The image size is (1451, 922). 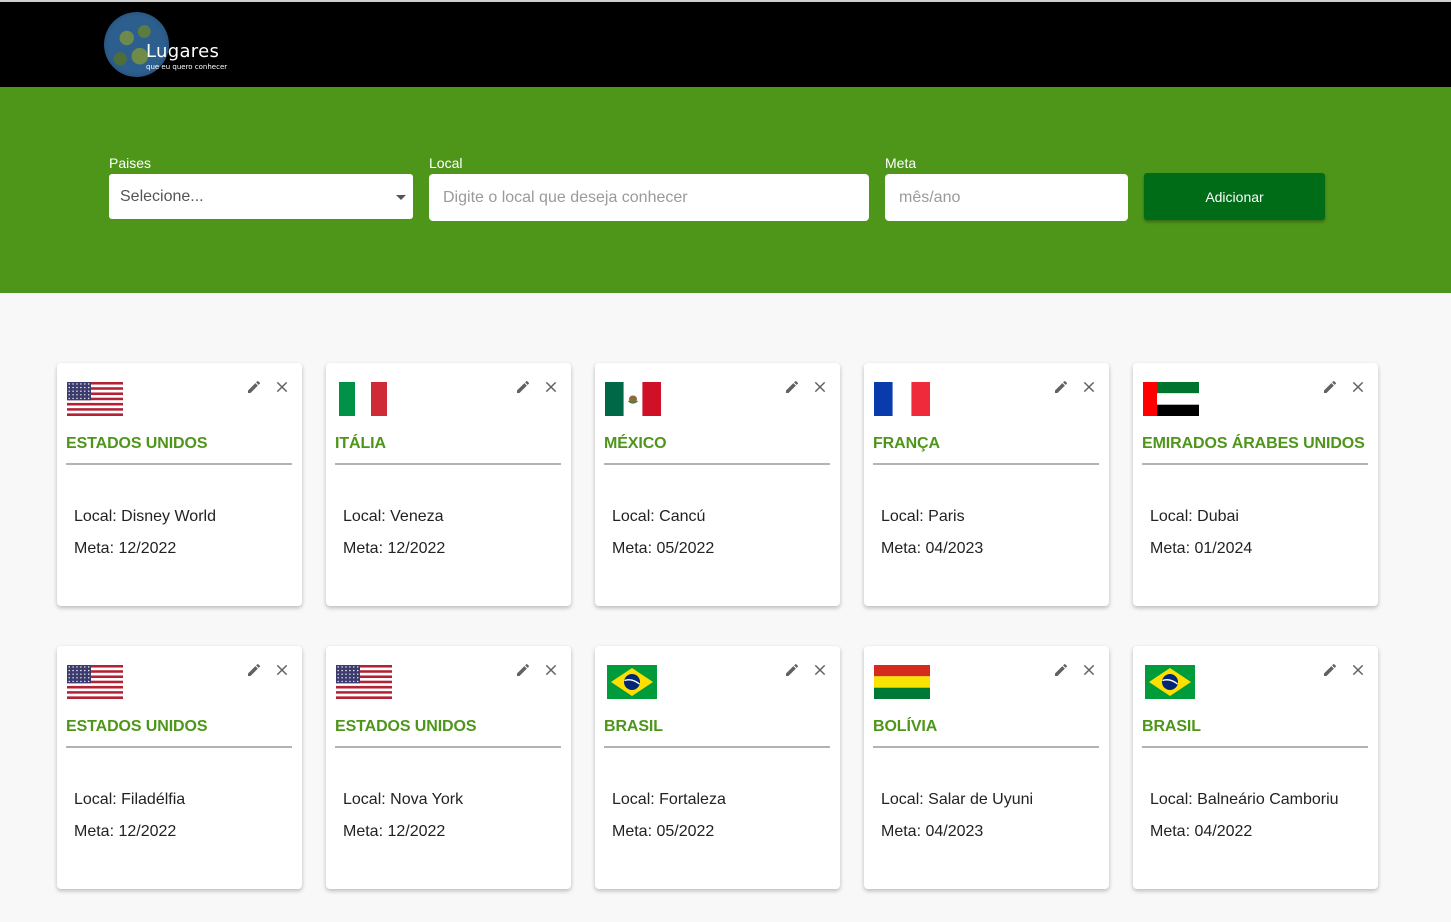 What do you see at coordinates (717, 484) in the screenshot?
I see `place-card: MÉXICO Local: Cancú Meta: 05/2022` at bounding box center [717, 484].